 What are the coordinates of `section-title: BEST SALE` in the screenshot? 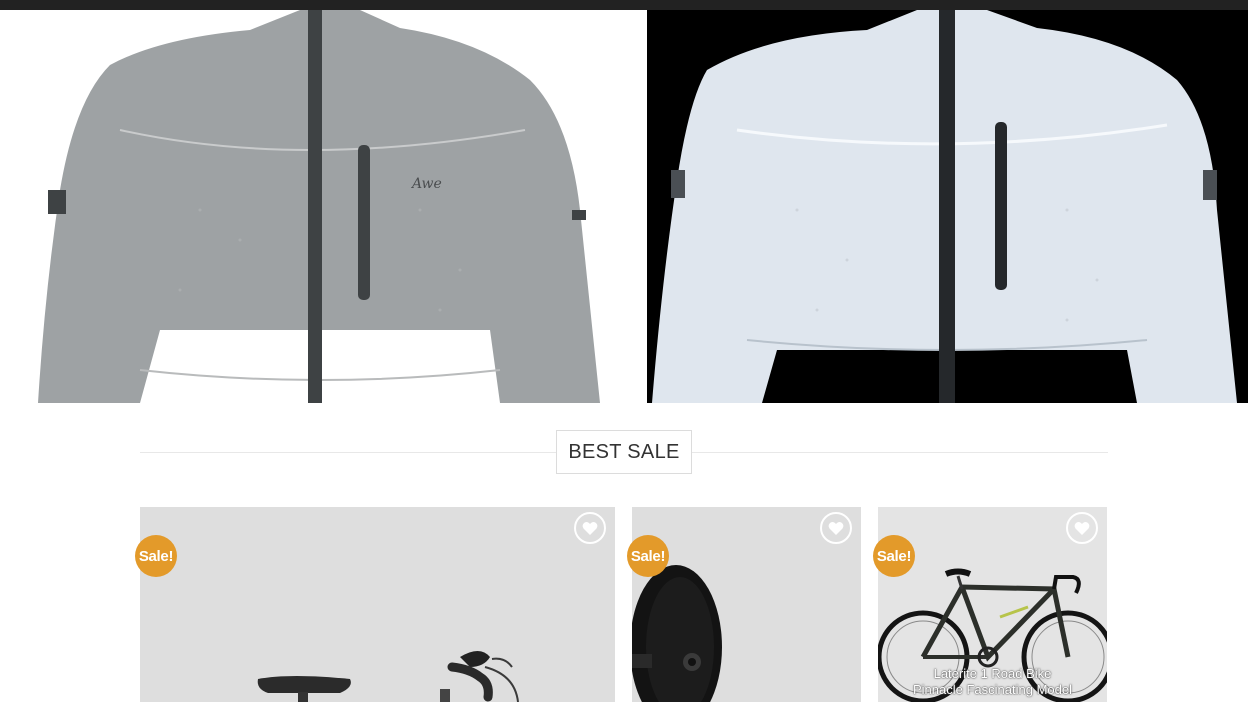 It's located at (624, 452).